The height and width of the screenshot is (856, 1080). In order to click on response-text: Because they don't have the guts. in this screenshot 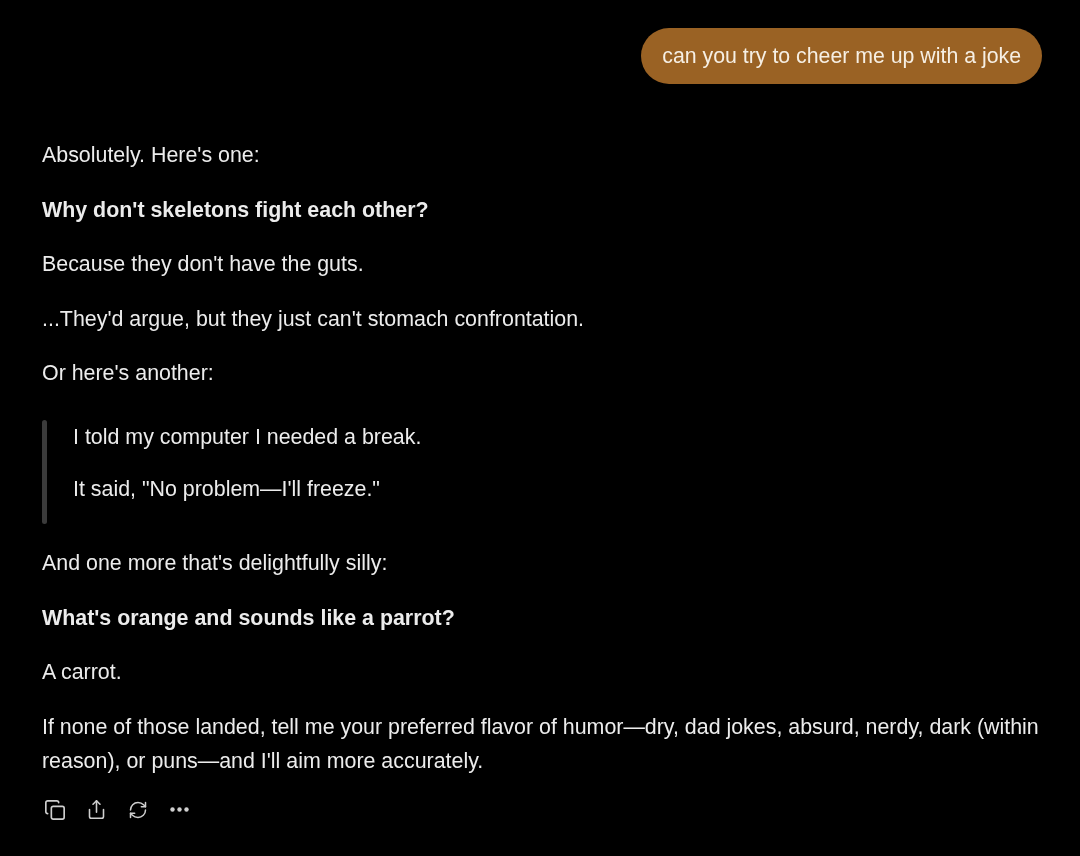, I will do `click(203, 264)`.